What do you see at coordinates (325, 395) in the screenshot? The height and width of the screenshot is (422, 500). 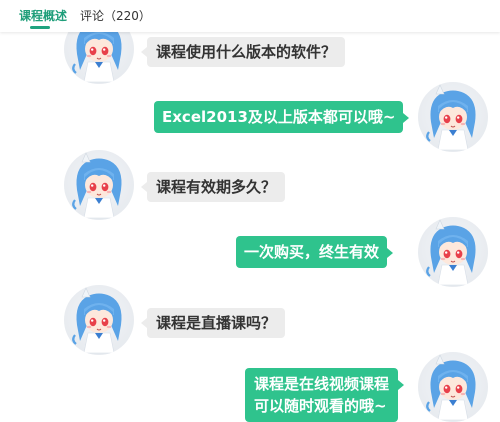 I see `answer-bubble: 课程是在线视频课程 可以随时观看的哦~` at bounding box center [325, 395].